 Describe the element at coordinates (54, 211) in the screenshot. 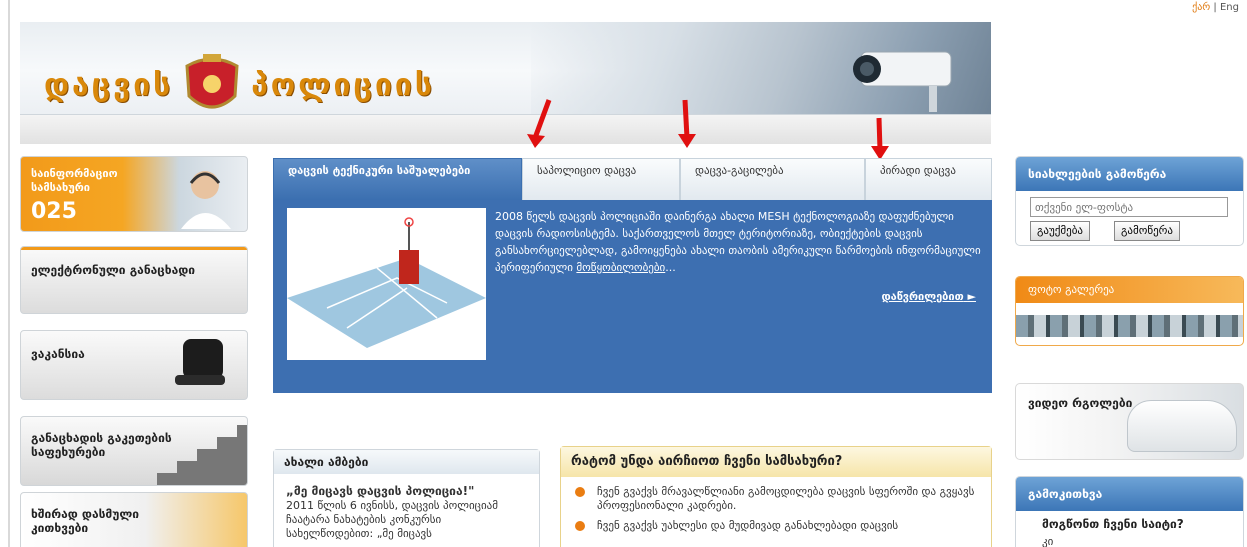

I see `info-service-number: 025` at that location.